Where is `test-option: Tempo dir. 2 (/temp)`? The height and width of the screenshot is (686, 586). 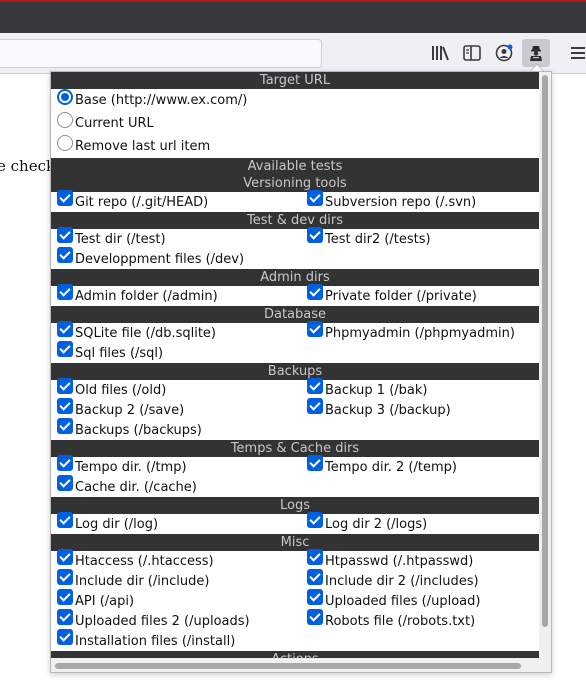
test-option: Tempo dir. 2 (/temp) is located at coordinates (420, 466).